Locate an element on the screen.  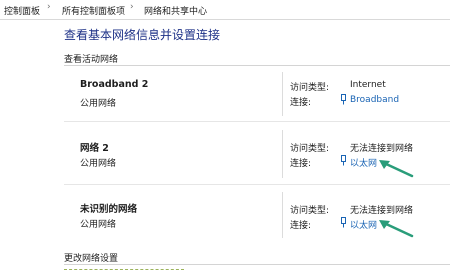
section-title-change-settings: 更改网络设置 is located at coordinates (91, 259).